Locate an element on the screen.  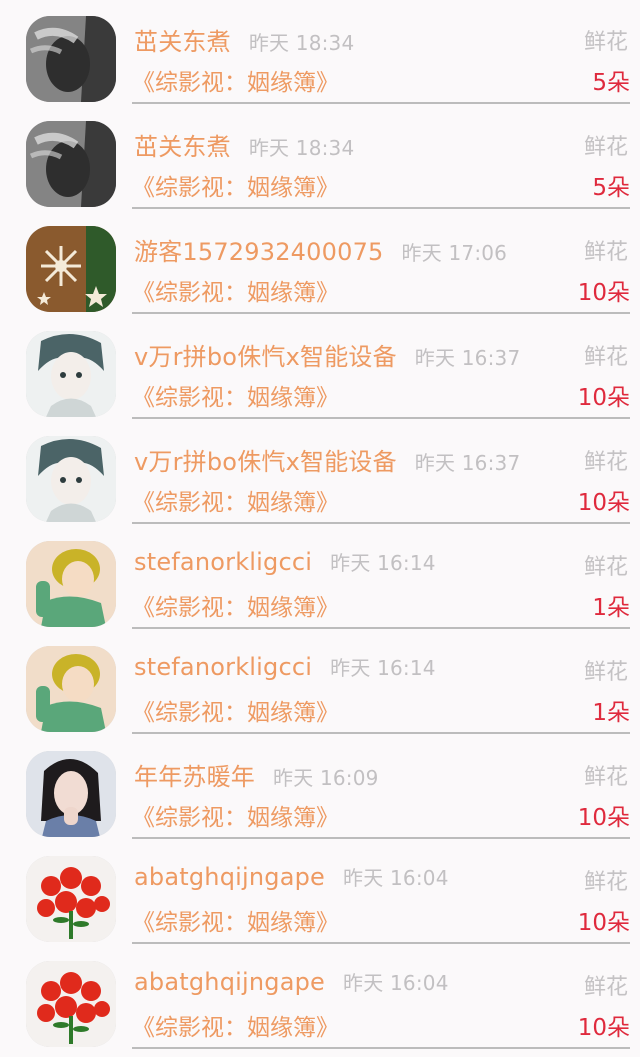
woman-portrait-avatar-icon is located at coordinates (71, 794).